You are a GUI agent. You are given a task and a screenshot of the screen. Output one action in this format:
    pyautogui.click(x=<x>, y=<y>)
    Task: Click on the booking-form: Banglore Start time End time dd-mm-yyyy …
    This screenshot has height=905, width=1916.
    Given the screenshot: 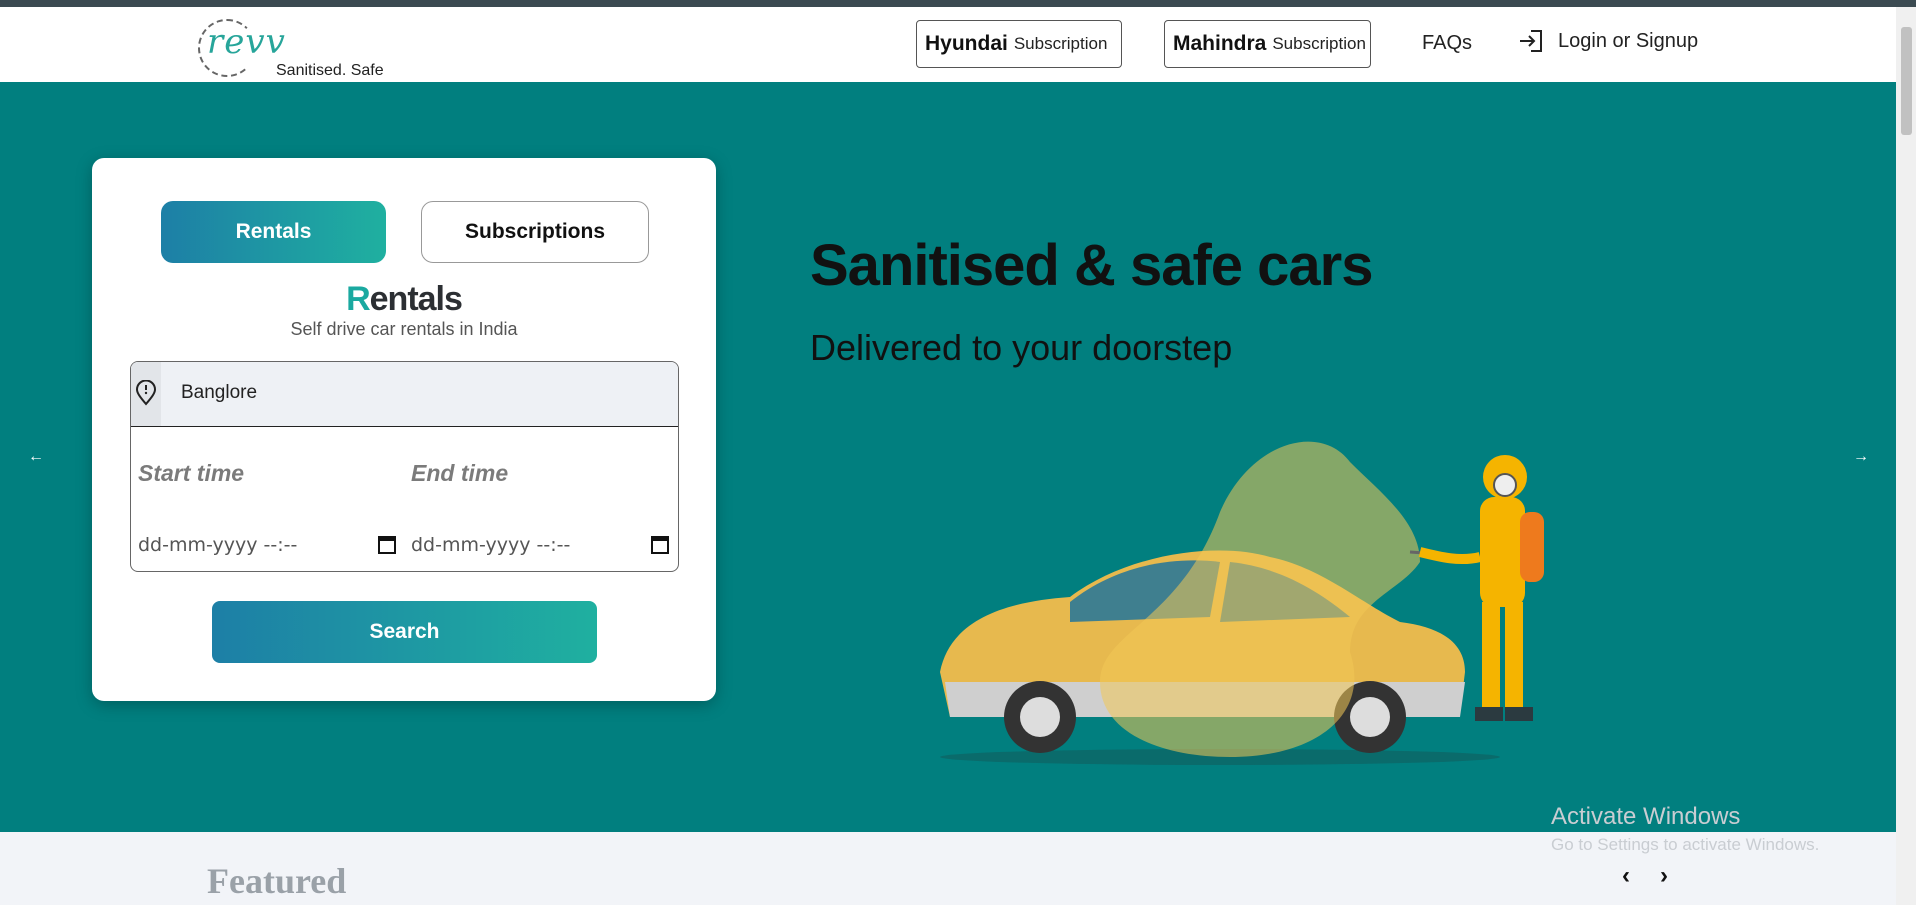 What is the action you would take?
    pyautogui.click(x=404, y=466)
    